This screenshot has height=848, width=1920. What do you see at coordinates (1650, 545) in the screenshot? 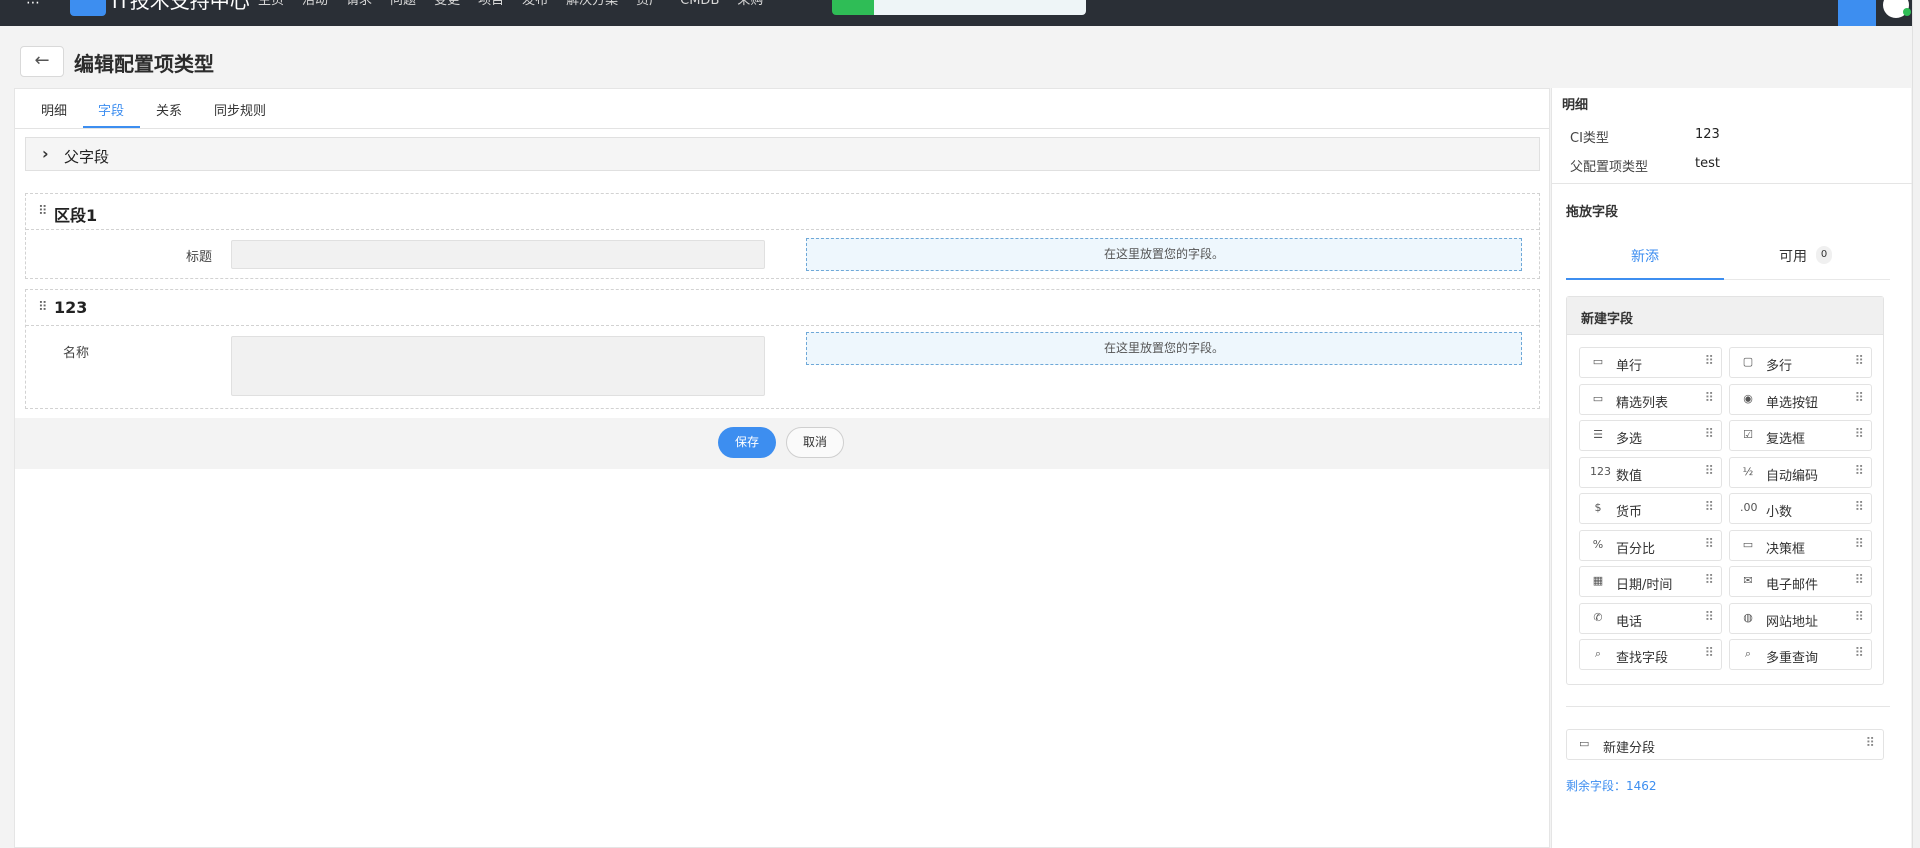
I see `field-type-percent: % 百分比 ⠿` at bounding box center [1650, 545].